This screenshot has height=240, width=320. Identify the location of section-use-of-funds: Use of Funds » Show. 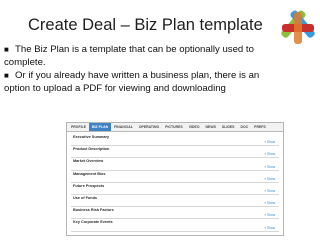
(175, 201).